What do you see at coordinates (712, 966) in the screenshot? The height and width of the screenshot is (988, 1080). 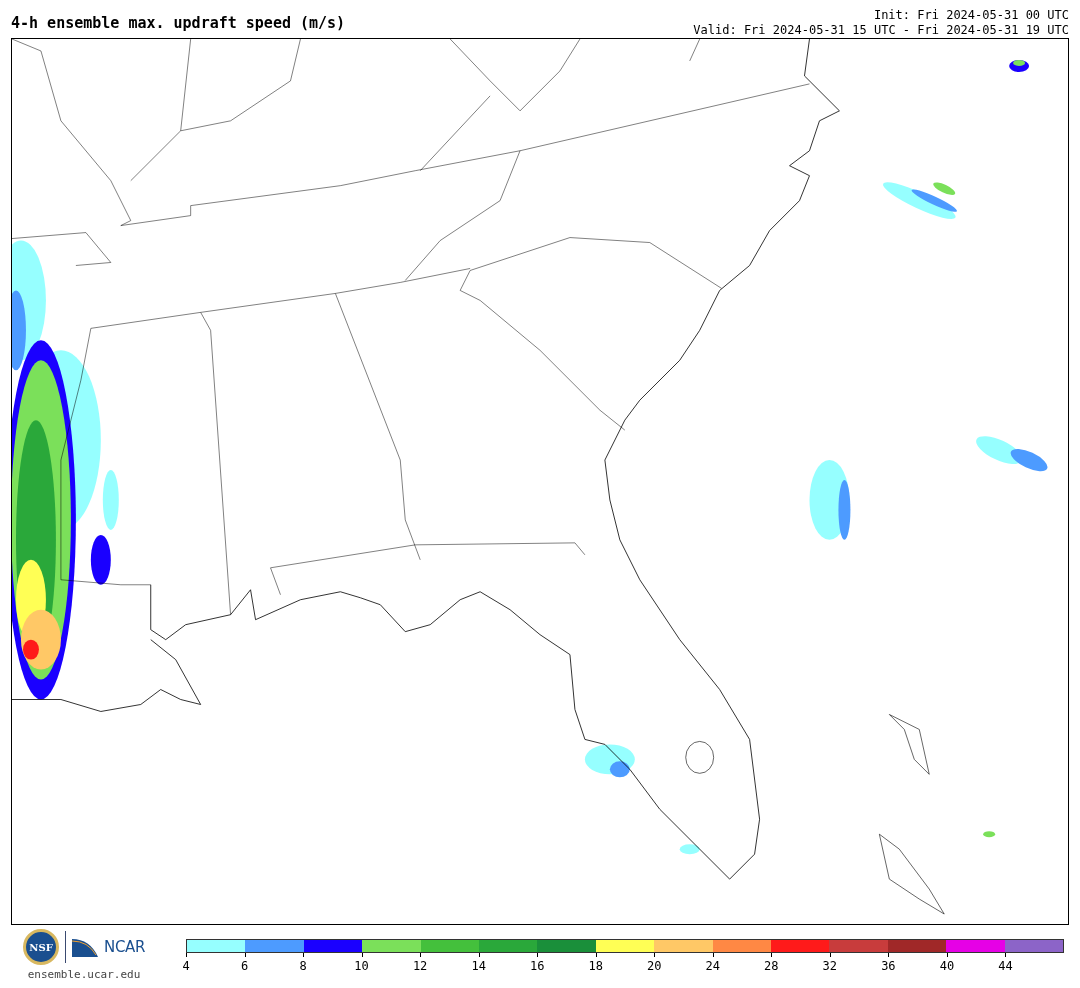 I see `color-bar-tick-label: 24` at bounding box center [712, 966].